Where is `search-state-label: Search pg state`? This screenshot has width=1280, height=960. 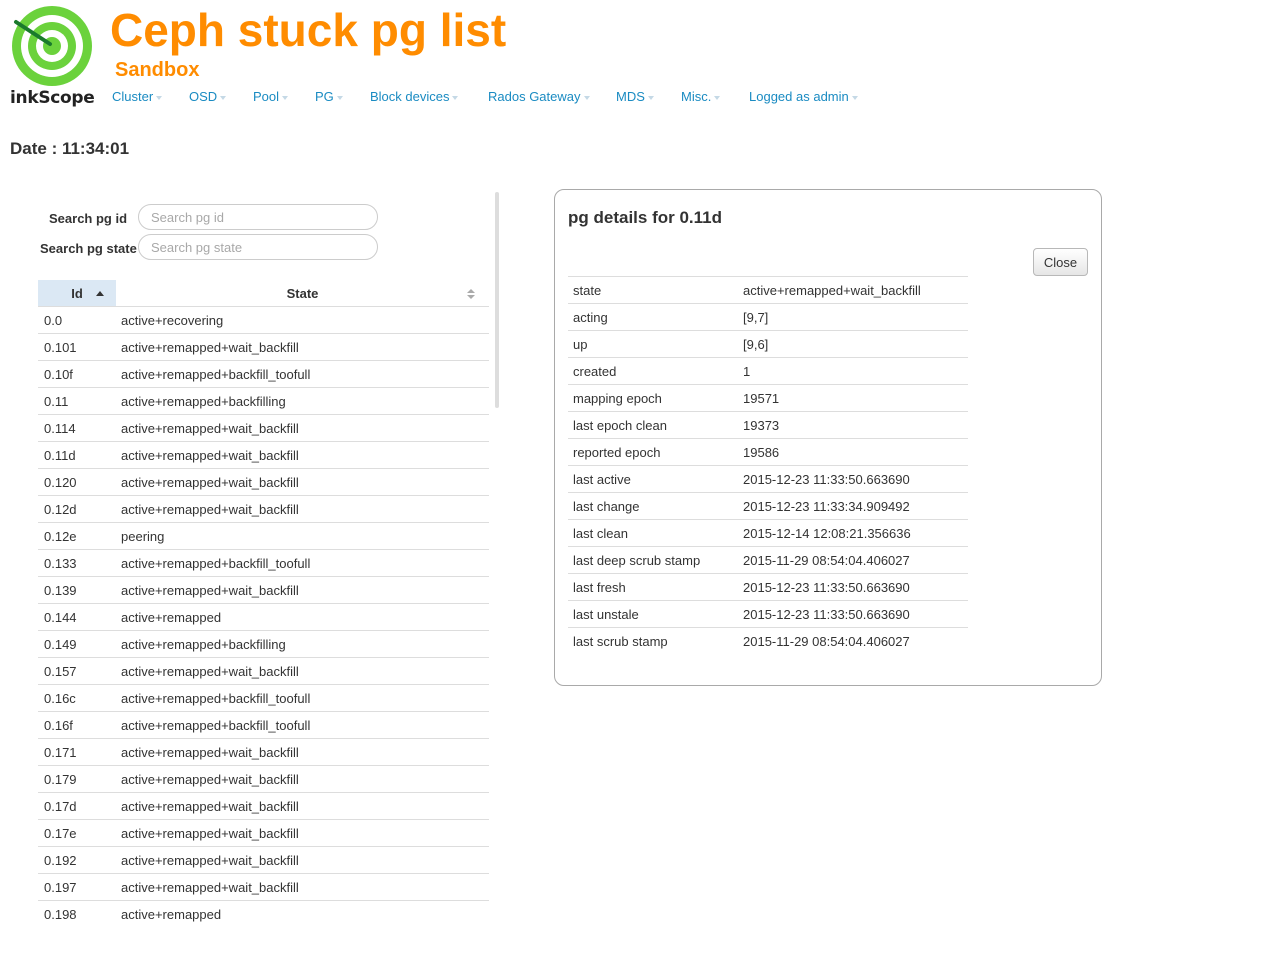 search-state-label: Search pg state is located at coordinates (88, 248).